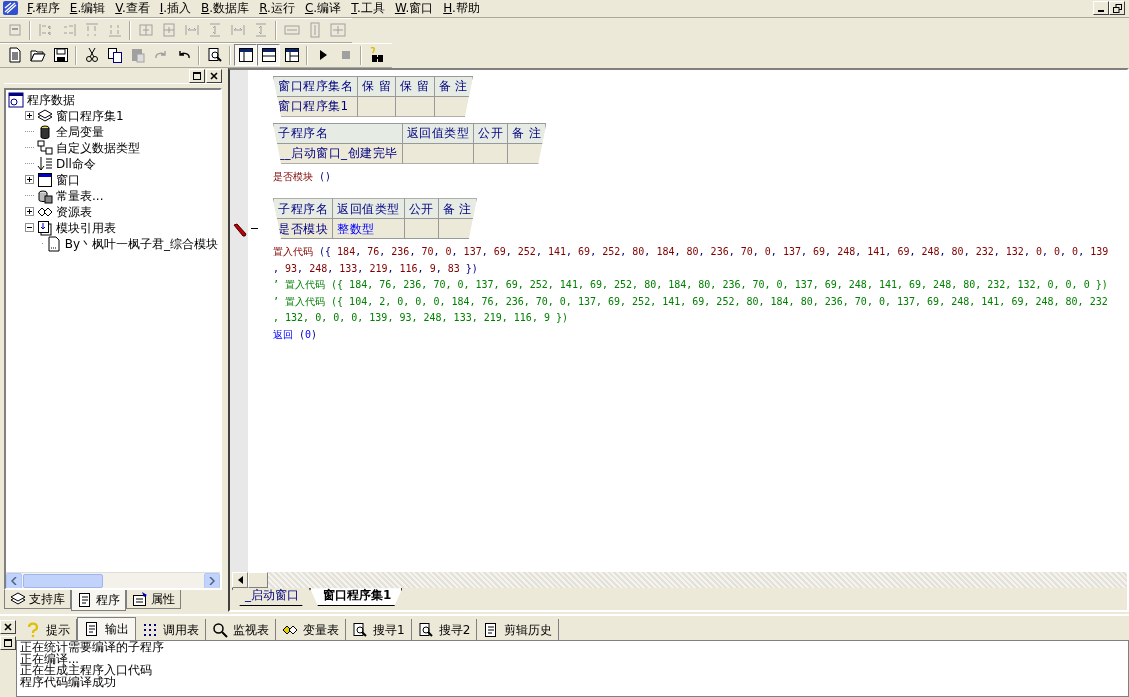  I want to click on restore-button, so click(1117, 8).